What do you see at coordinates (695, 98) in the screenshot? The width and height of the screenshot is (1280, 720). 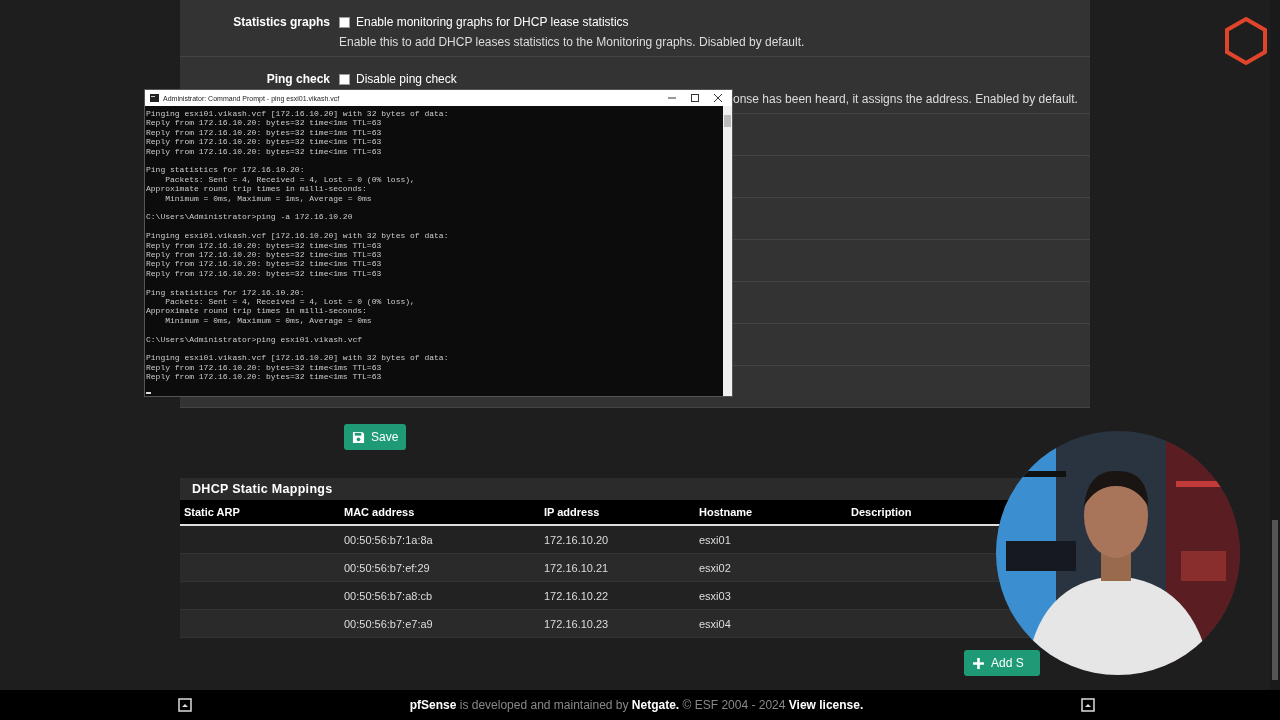 I see `maximize-icon` at bounding box center [695, 98].